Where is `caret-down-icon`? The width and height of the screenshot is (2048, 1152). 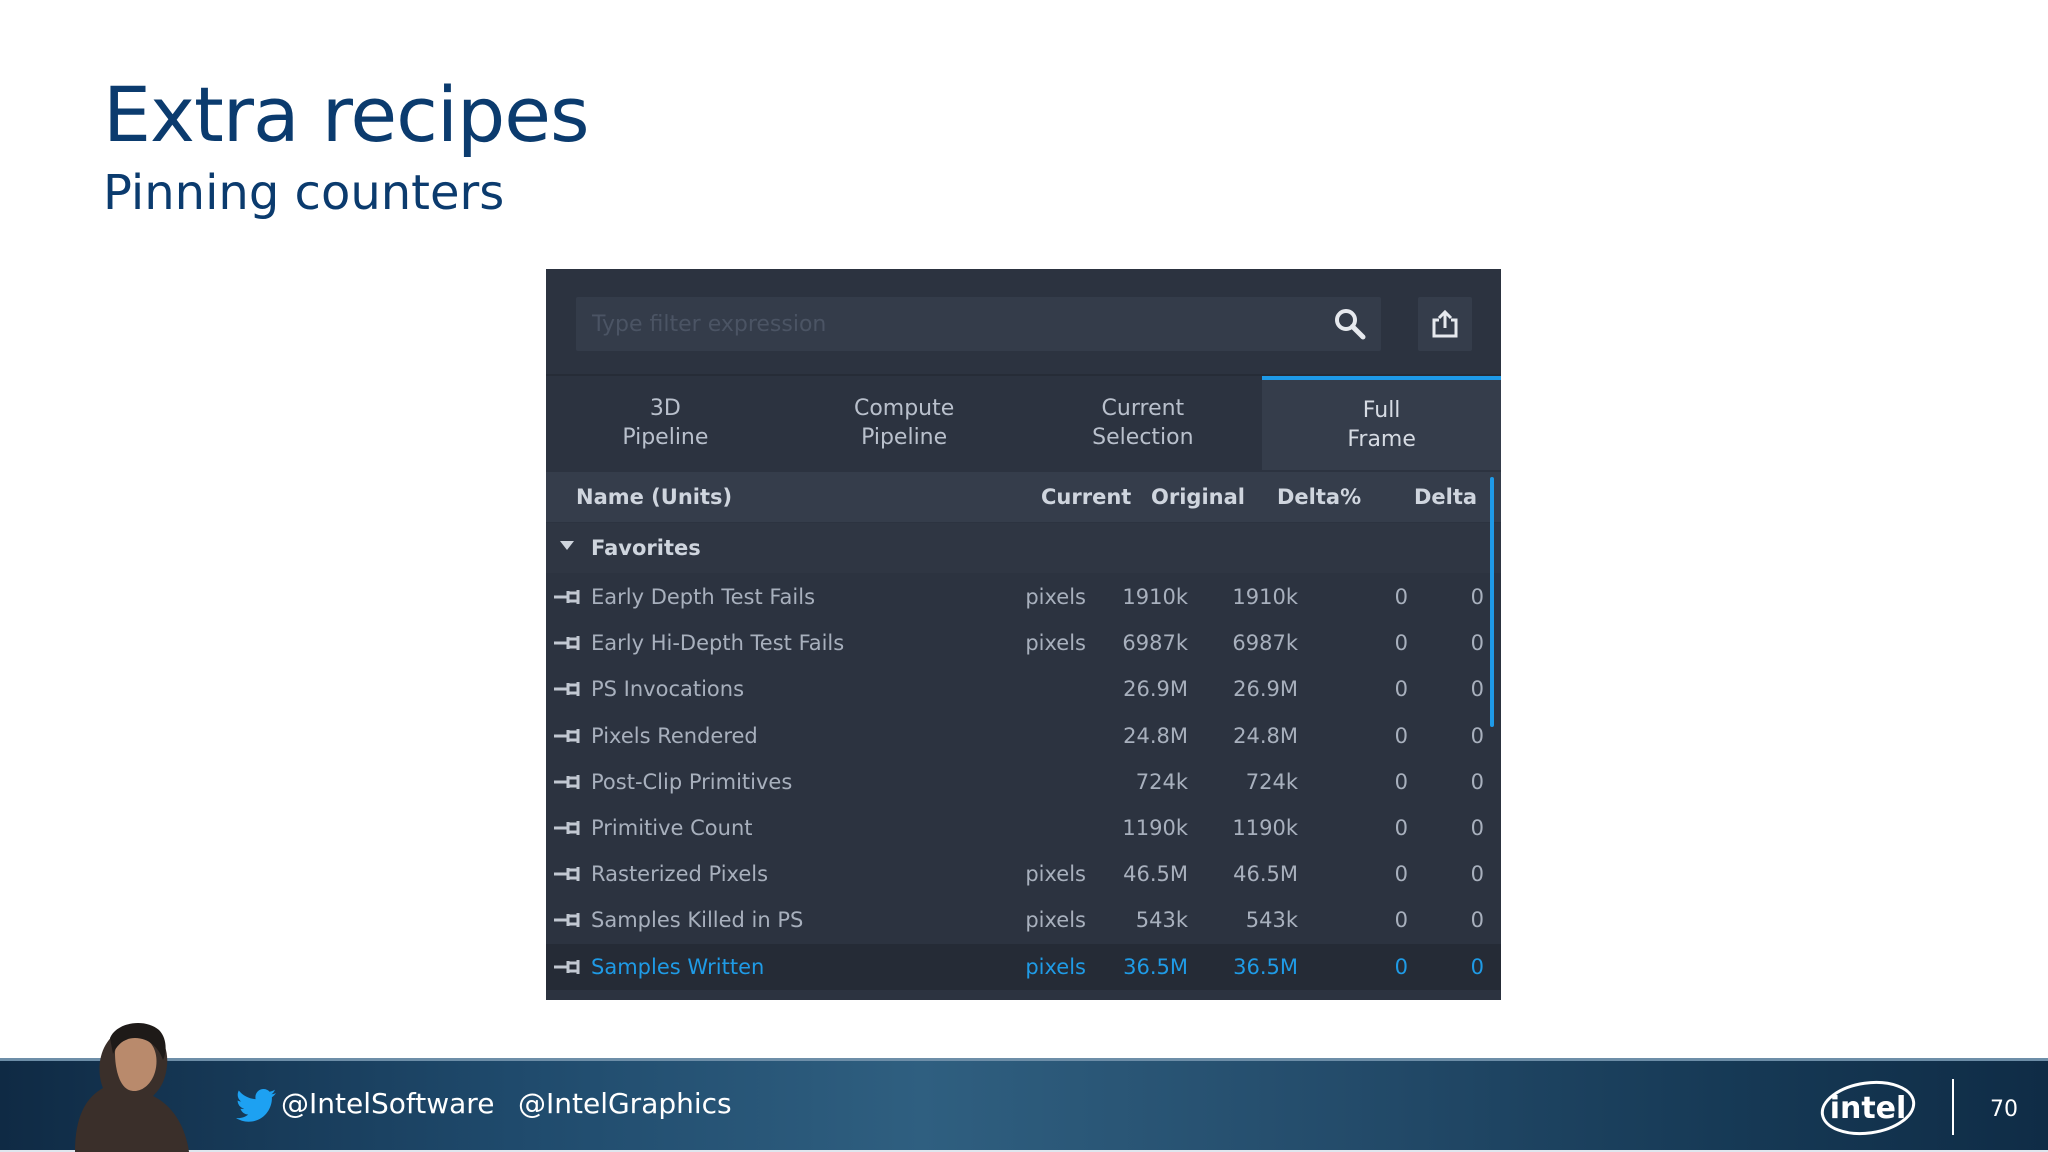 caret-down-icon is located at coordinates (567, 546).